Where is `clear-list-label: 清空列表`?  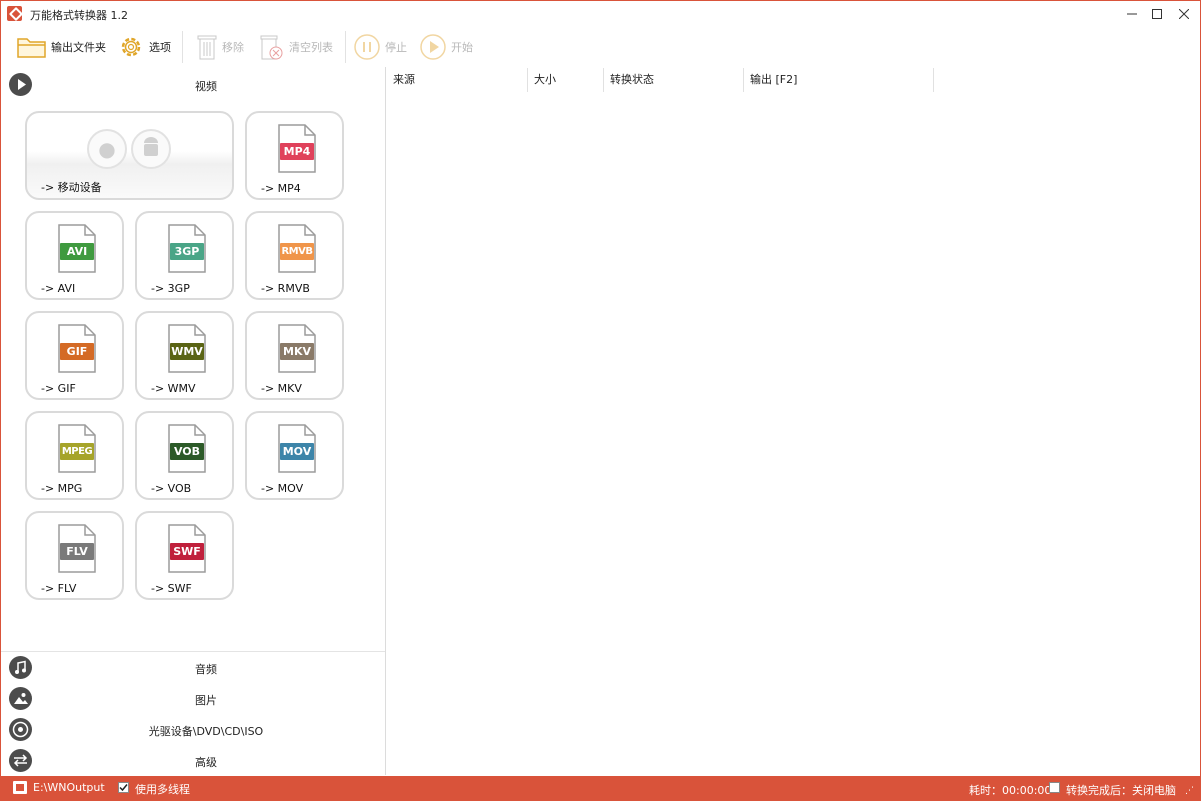 clear-list-label: 清空列表 is located at coordinates (311, 47).